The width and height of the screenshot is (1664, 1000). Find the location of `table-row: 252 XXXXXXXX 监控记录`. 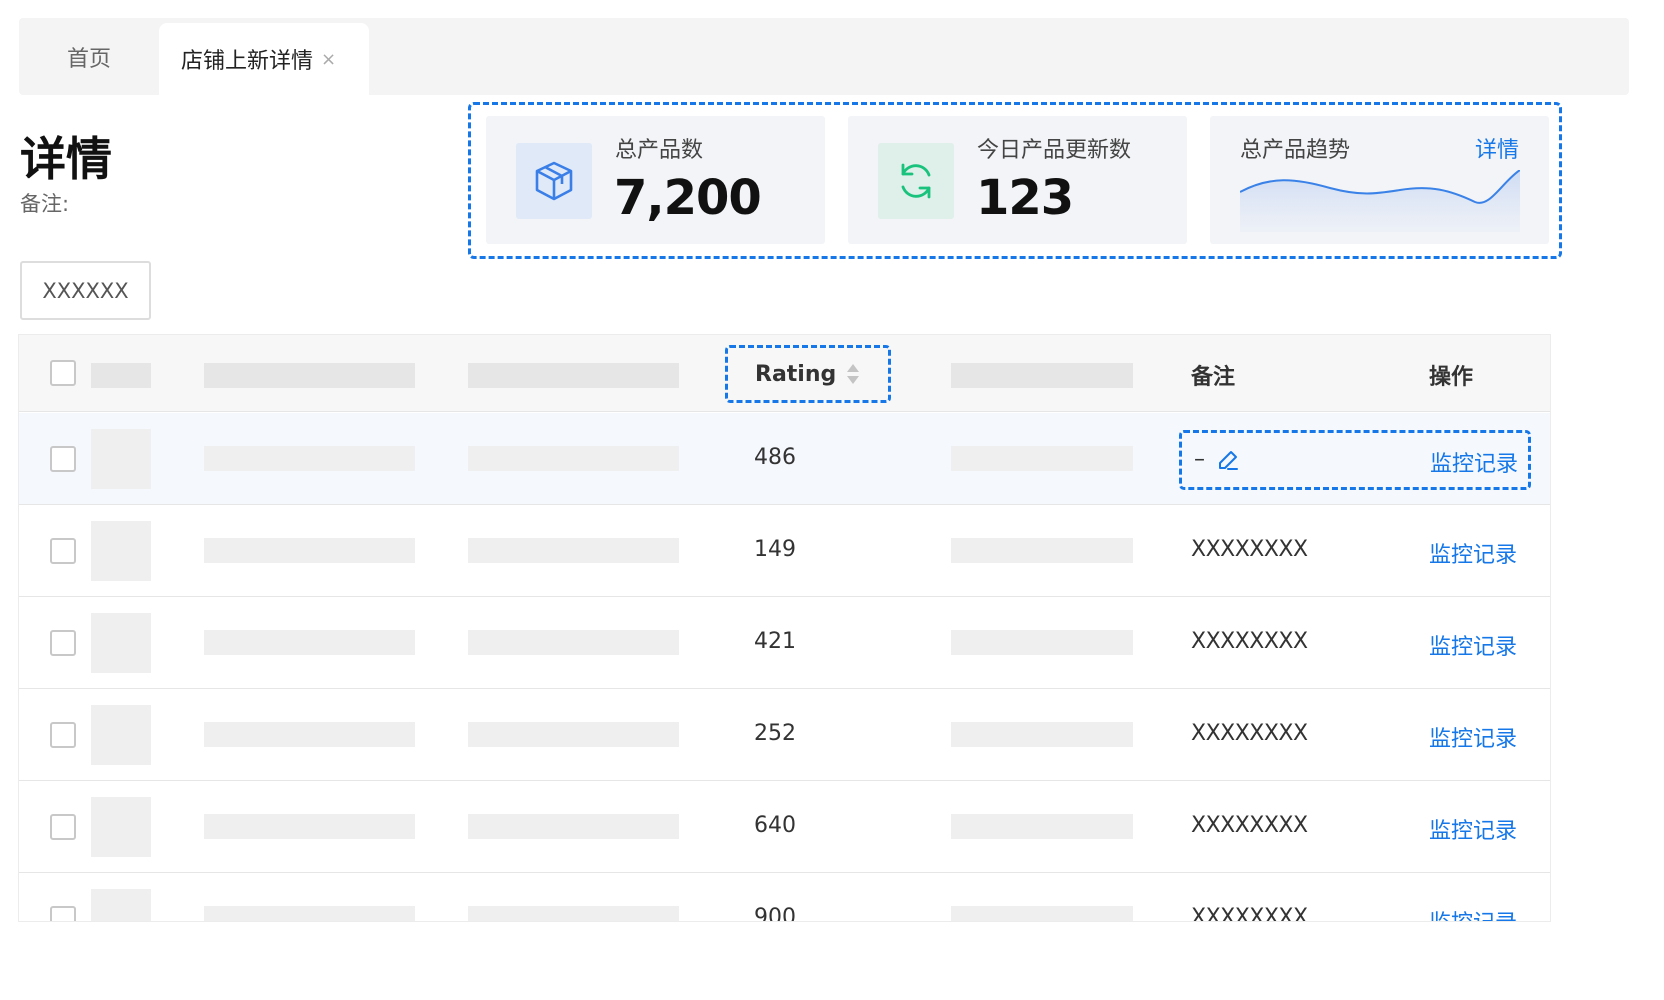

table-row: 252 XXXXXXXX 监控记录 is located at coordinates (784, 735).